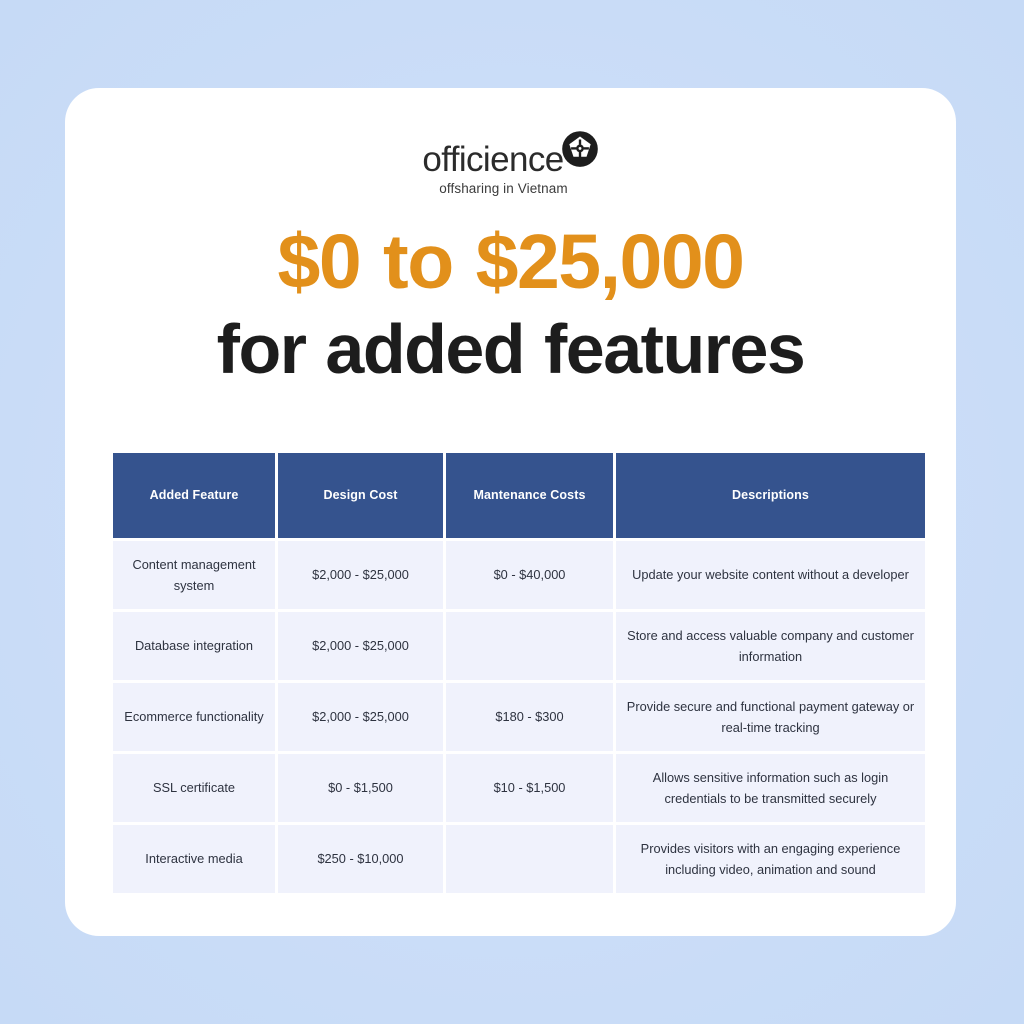 The height and width of the screenshot is (1024, 1024). I want to click on brand-logo: officience offsharing in Vietnam, so click(510, 163).